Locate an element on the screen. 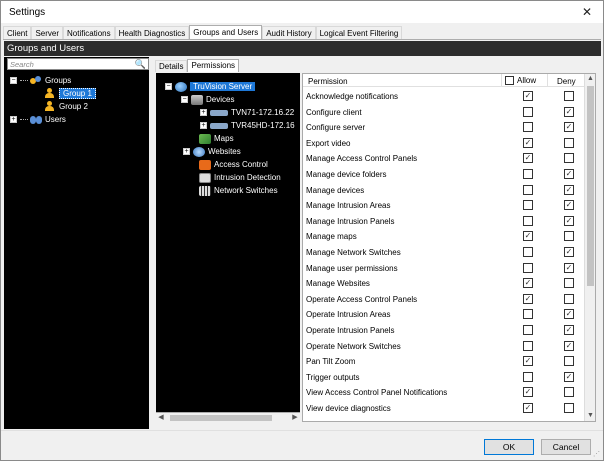  tab-audit-history: Audit History is located at coordinates (289, 33).